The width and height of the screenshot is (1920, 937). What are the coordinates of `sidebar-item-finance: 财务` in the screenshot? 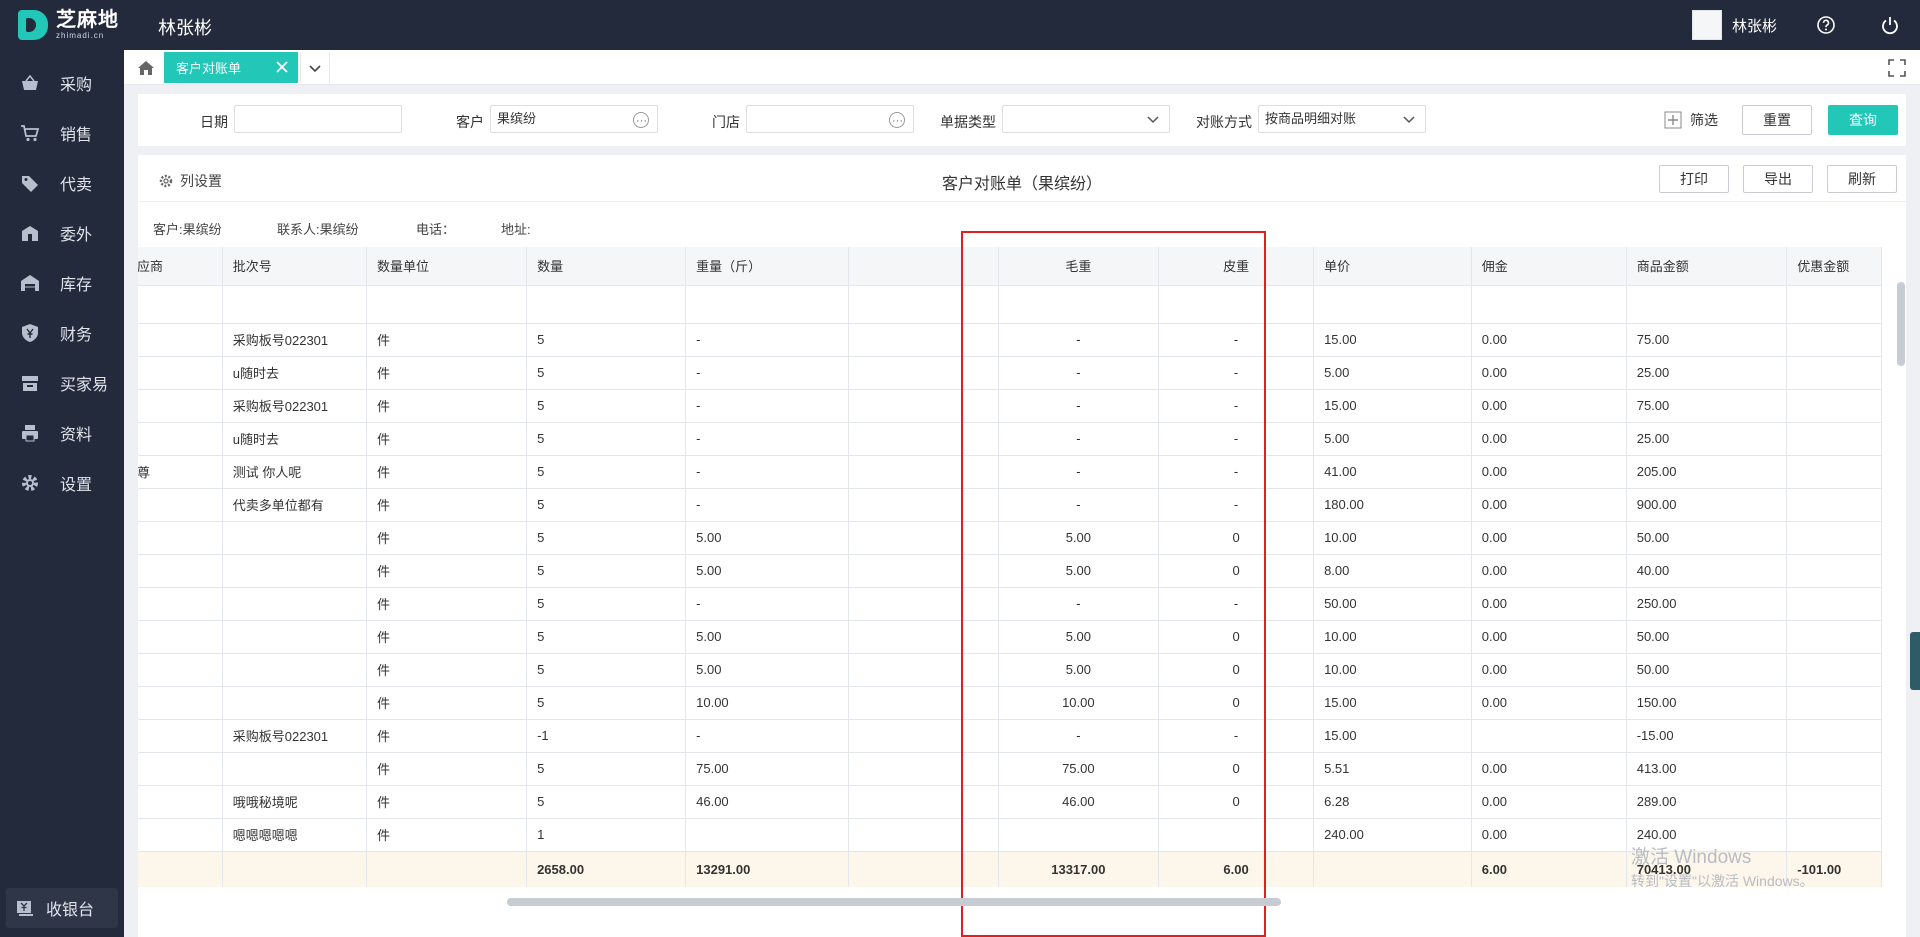 It's located at (62, 333).